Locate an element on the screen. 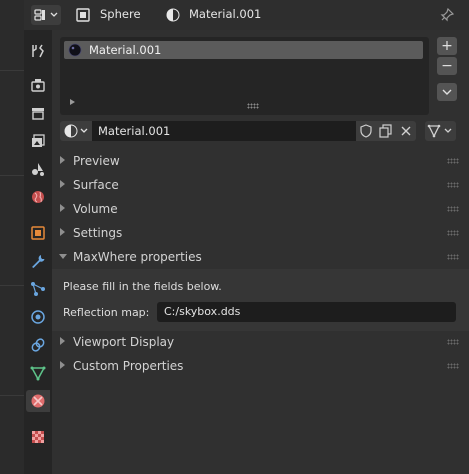 Image resolution: width=469 pixels, height=474 pixels. panel-custom-properties: Custom Properties is located at coordinates (260, 366).